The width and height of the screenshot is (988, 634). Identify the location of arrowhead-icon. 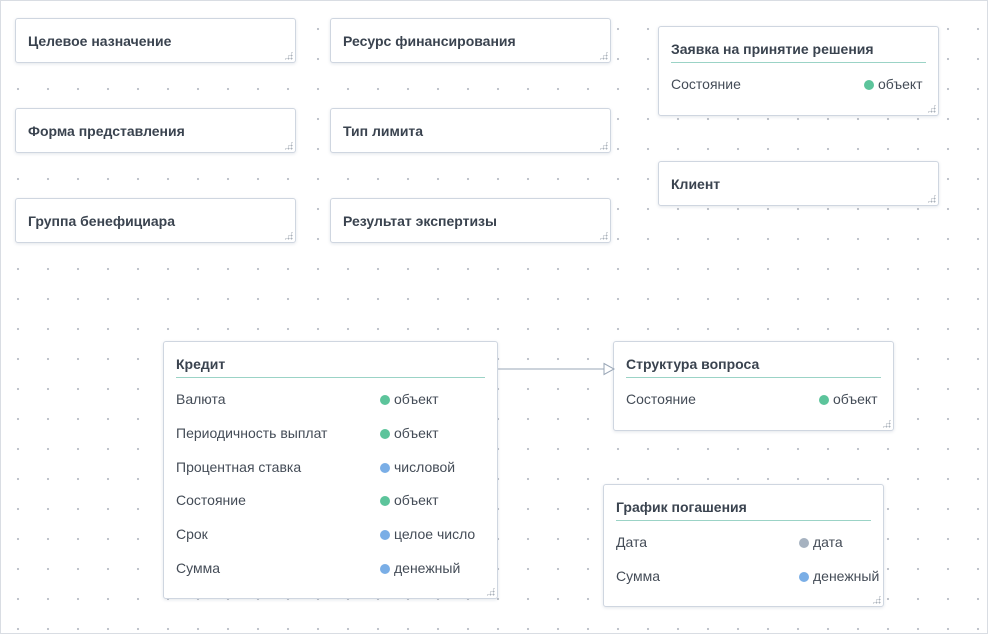
(609, 369).